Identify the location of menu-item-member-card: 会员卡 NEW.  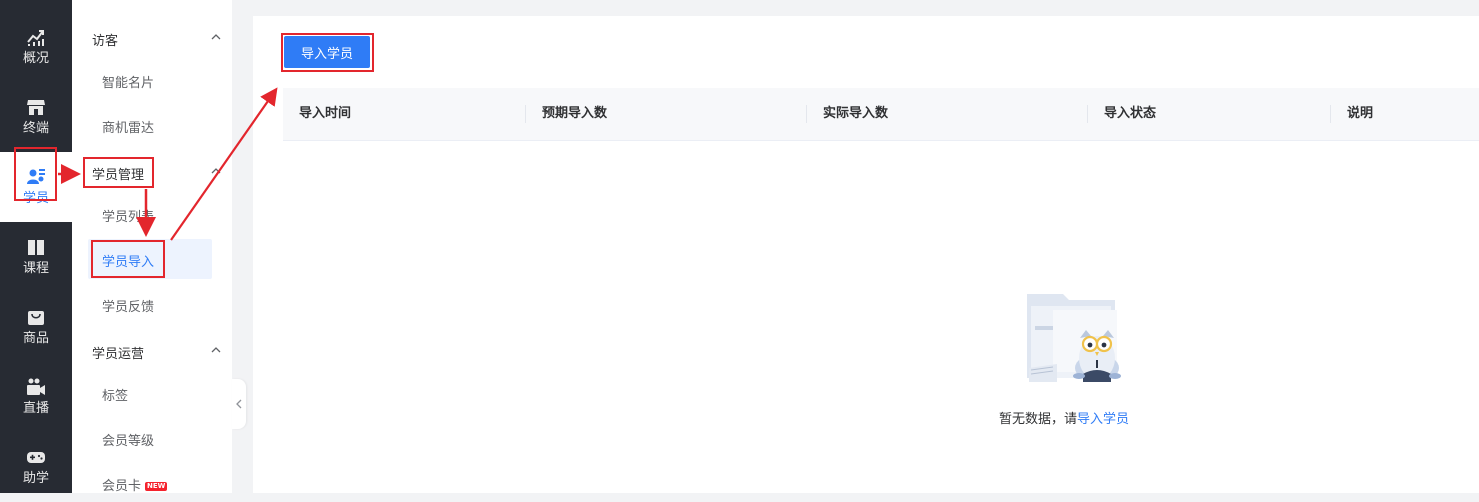
(135, 484).